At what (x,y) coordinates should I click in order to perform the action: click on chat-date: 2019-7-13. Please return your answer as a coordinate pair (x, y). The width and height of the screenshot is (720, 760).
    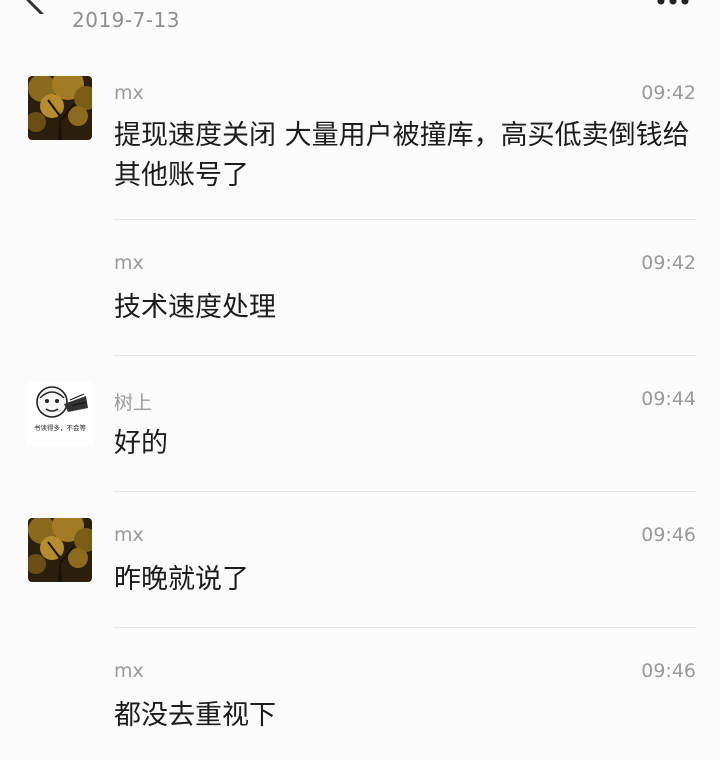
    Looking at the image, I should click on (126, 20).